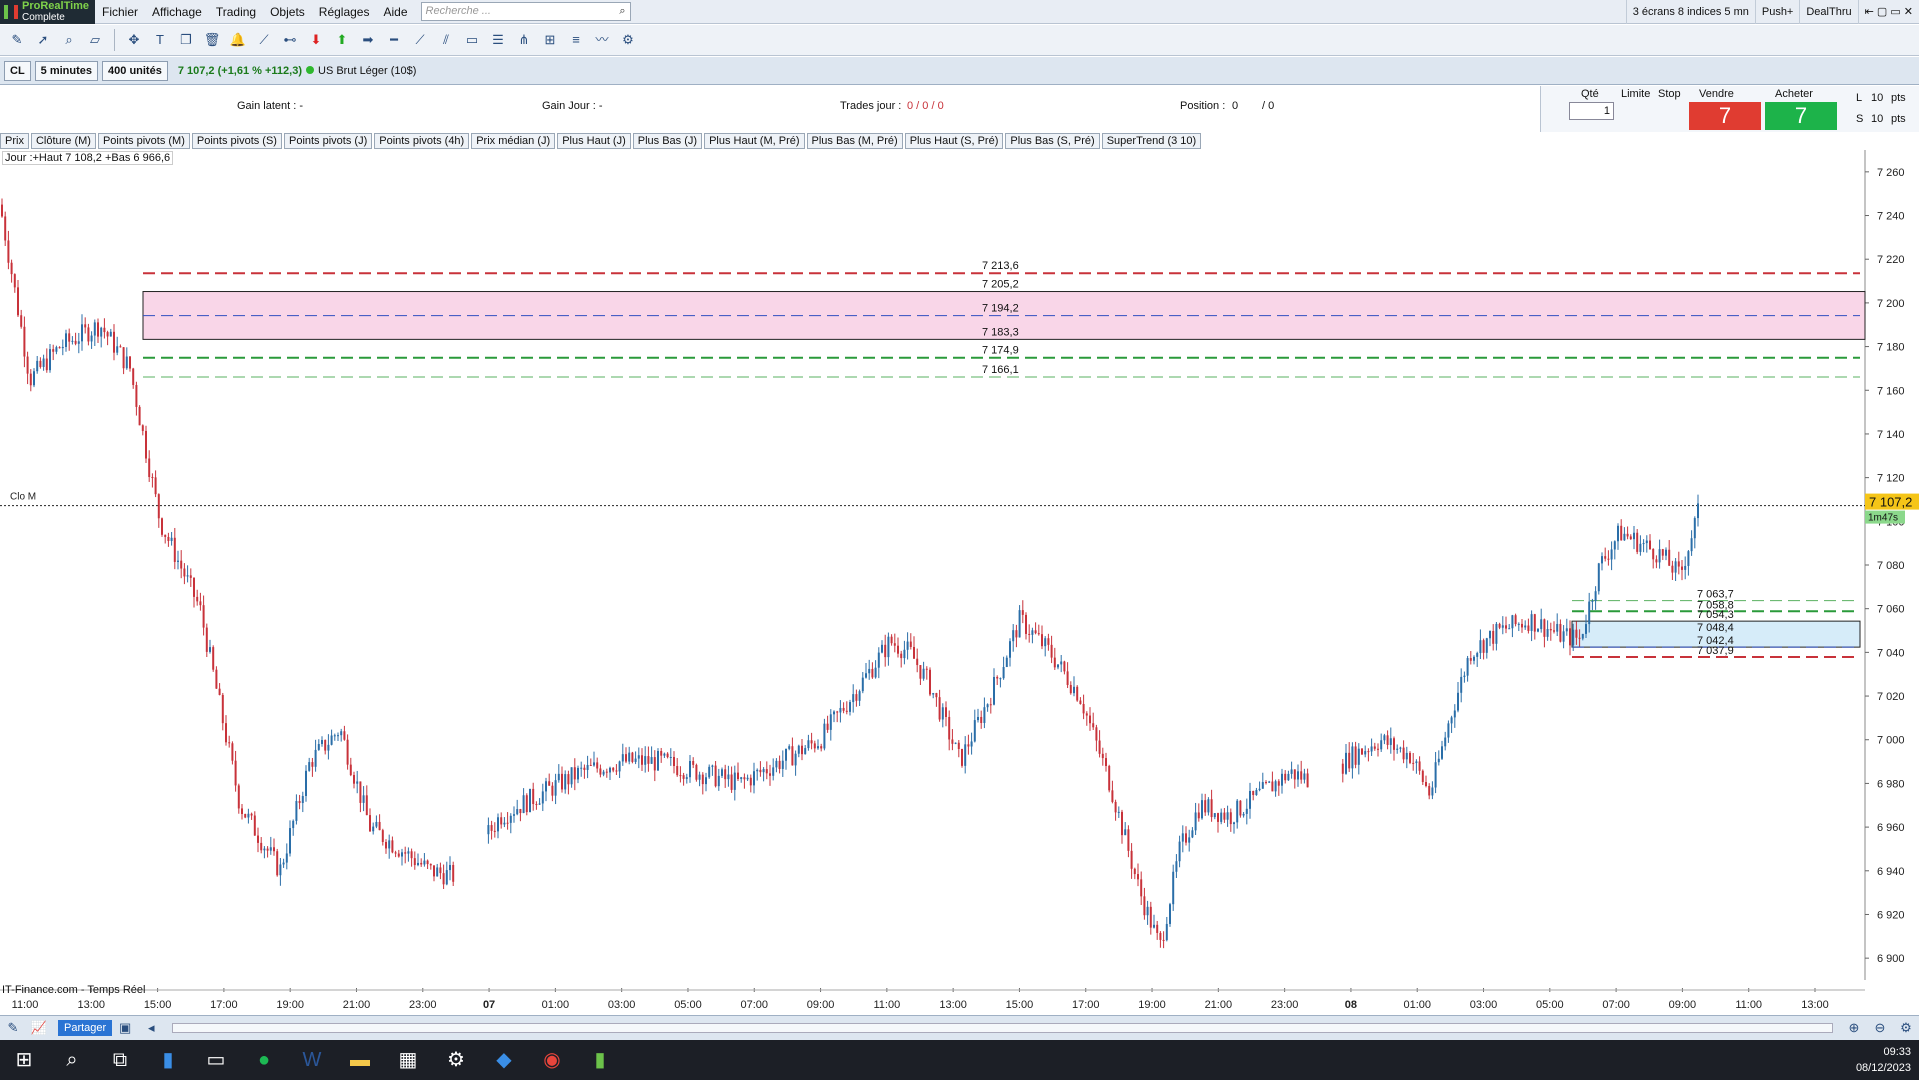 Image resolution: width=1919 pixels, height=1080 pixels. I want to click on chrome-icon: ◉, so click(552, 1060).